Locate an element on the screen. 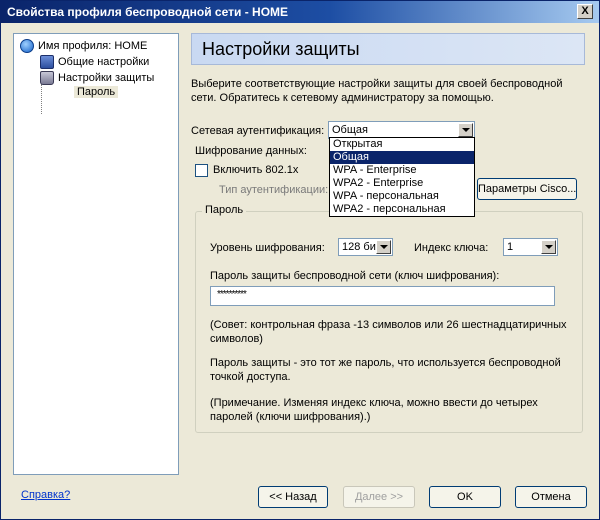 The image size is (600, 520). tree-item-label: Пароль is located at coordinates (96, 92).